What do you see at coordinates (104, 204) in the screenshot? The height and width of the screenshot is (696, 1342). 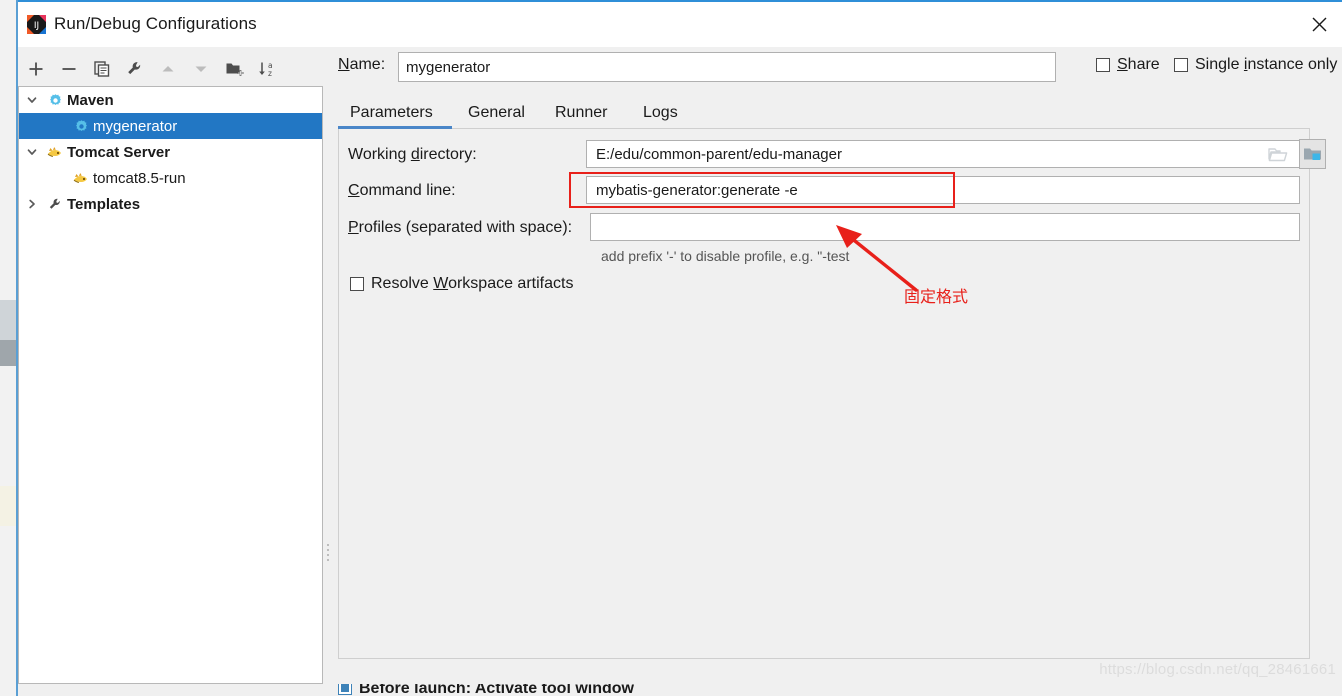 I see `tree-item-label: Templates` at bounding box center [104, 204].